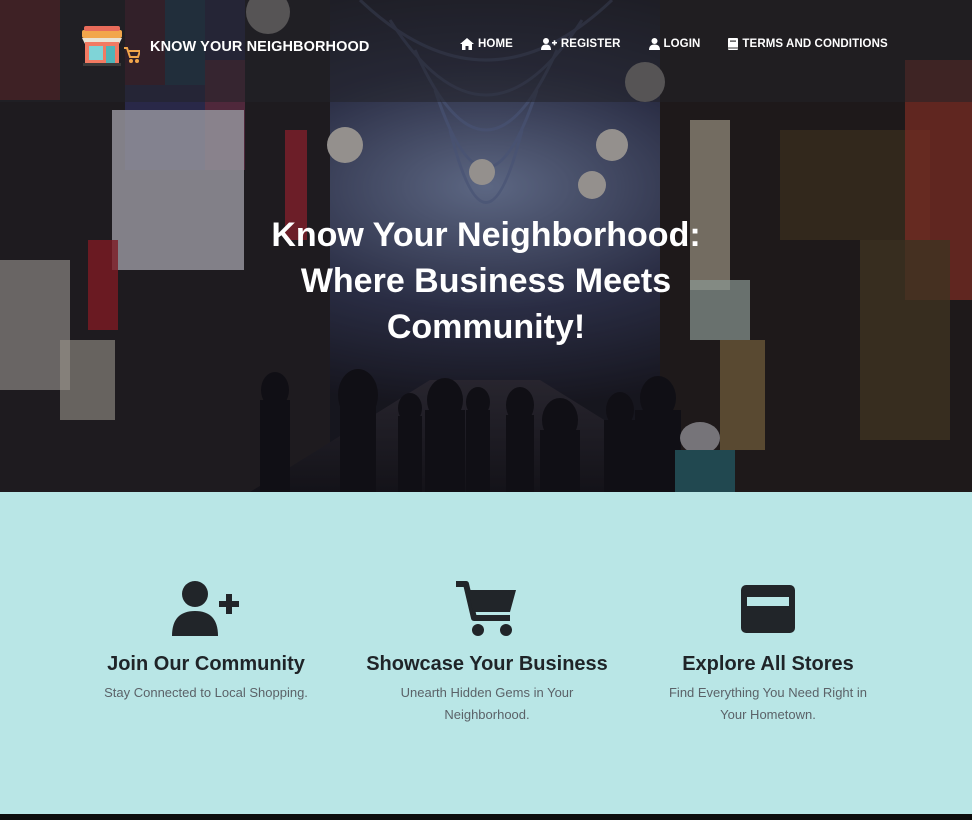 The width and height of the screenshot is (972, 820). Describe the element at coordinates (486, 327) in the screenshot. I see `hero-title-line-3: Community!` at that location.